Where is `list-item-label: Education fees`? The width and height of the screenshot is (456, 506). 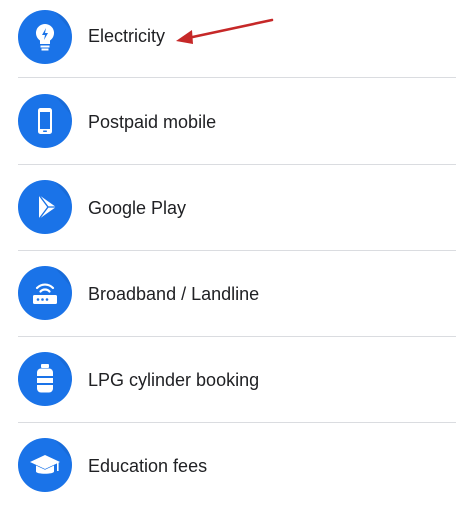
list-item-label: Education fees is located at coordinates (148, 466).